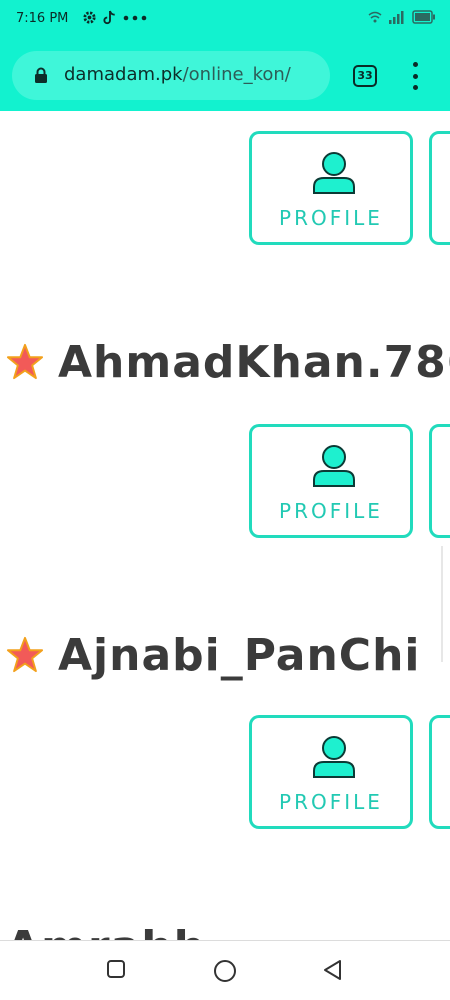 Image resolution: width=450 pixels, height=1000 pixels. I want to click on system-navigation-bar, so click(225, 970).